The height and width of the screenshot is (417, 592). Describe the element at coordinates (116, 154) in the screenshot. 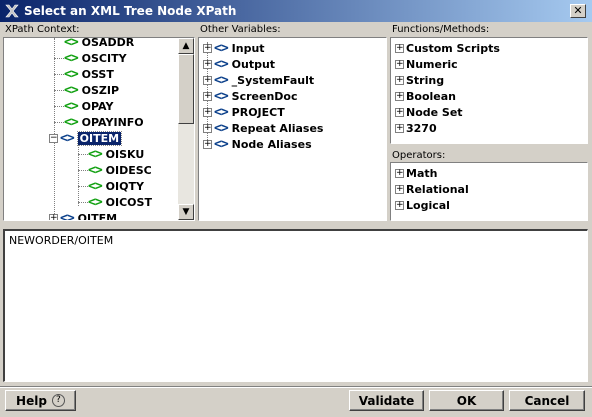

I see `tree-node: <> OISKU` at that location.